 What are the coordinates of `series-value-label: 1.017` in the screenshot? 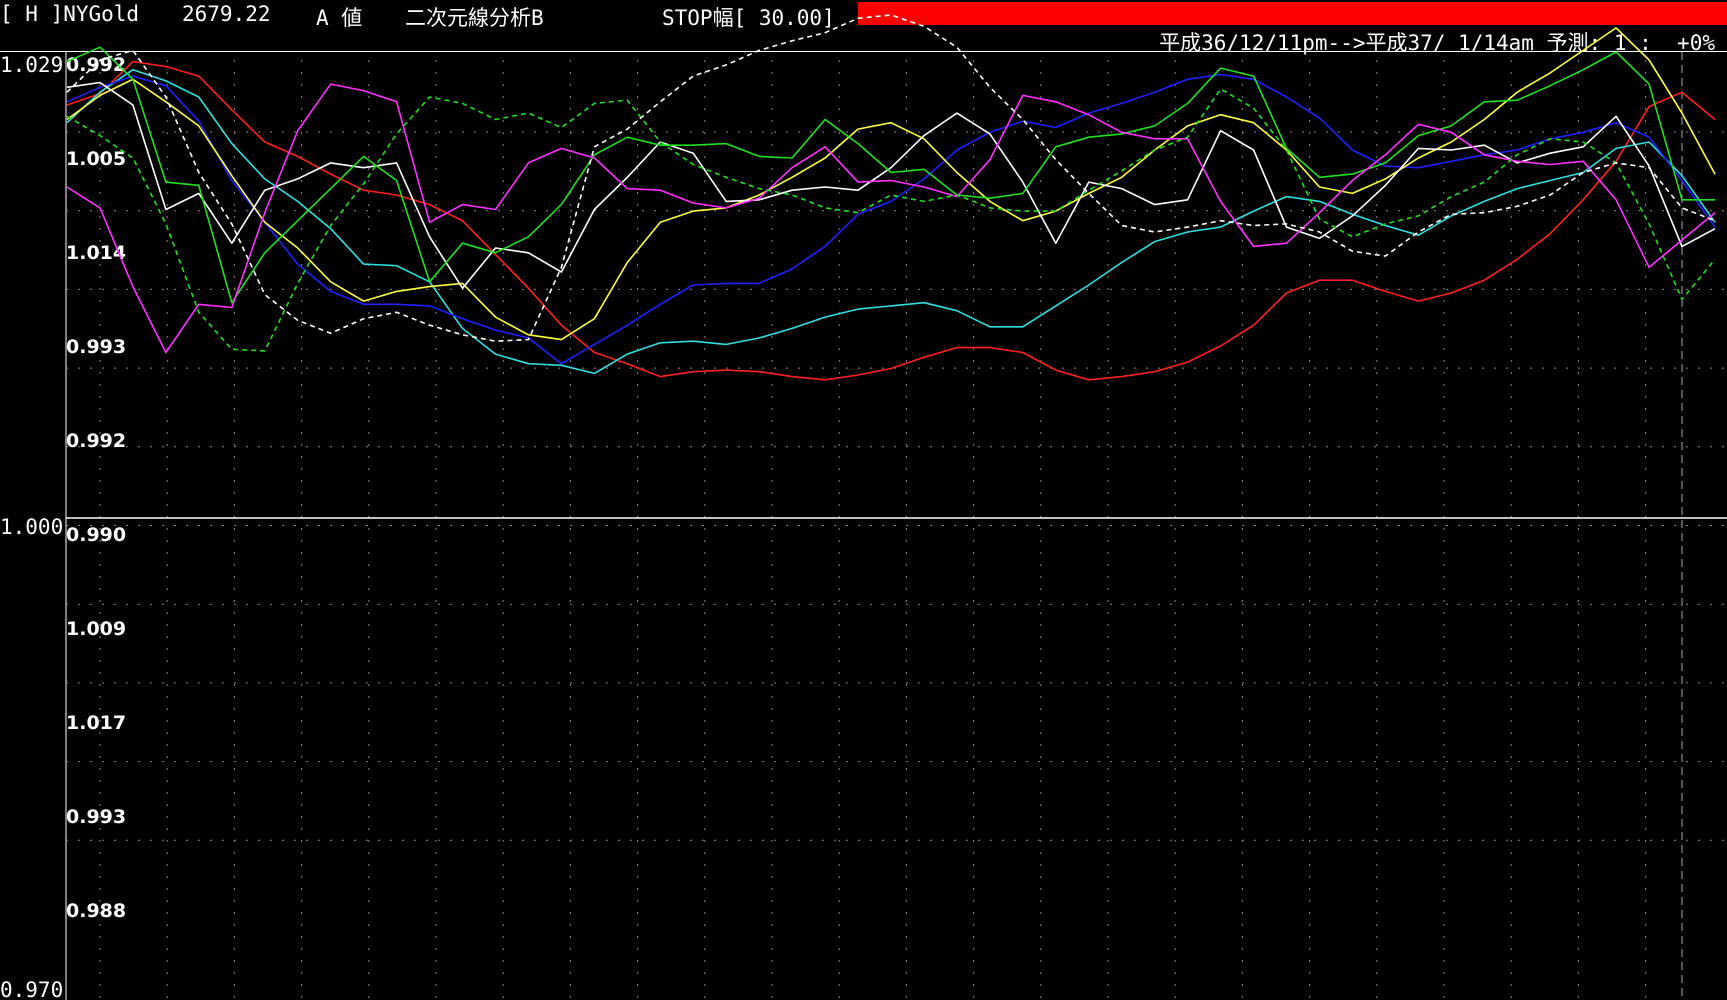 It's located at (96, 723).